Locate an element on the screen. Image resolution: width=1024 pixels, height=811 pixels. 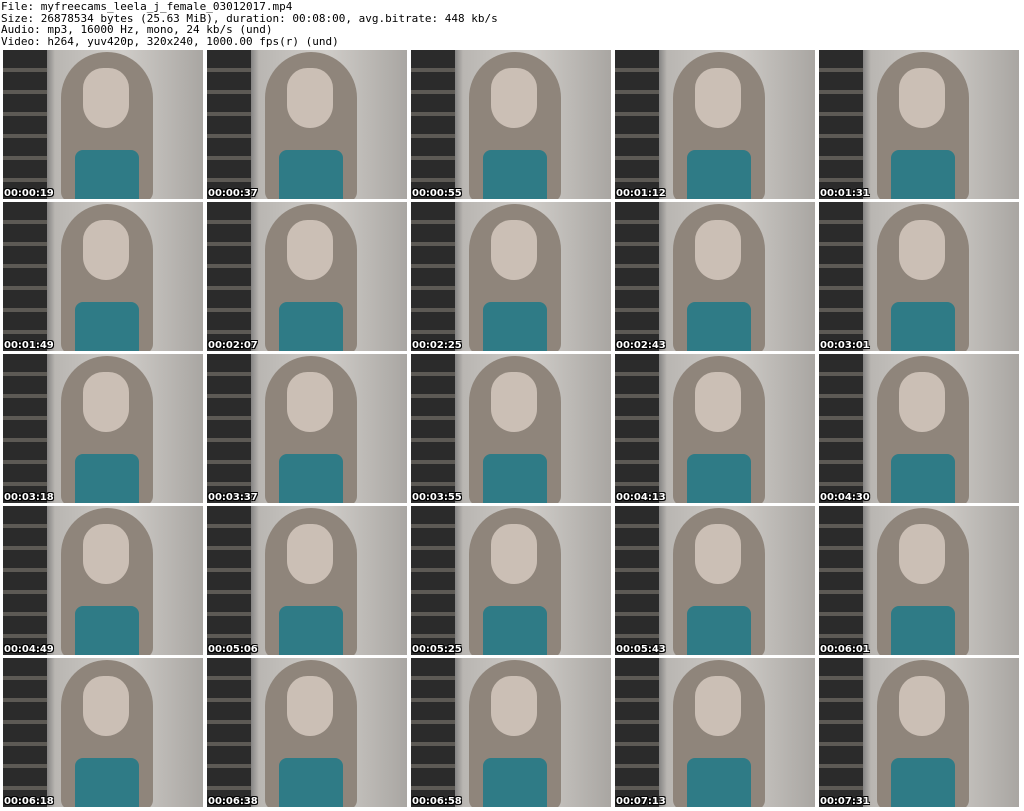
video-thumbnail: 00:01:31 is located at coordinates (919, 124).